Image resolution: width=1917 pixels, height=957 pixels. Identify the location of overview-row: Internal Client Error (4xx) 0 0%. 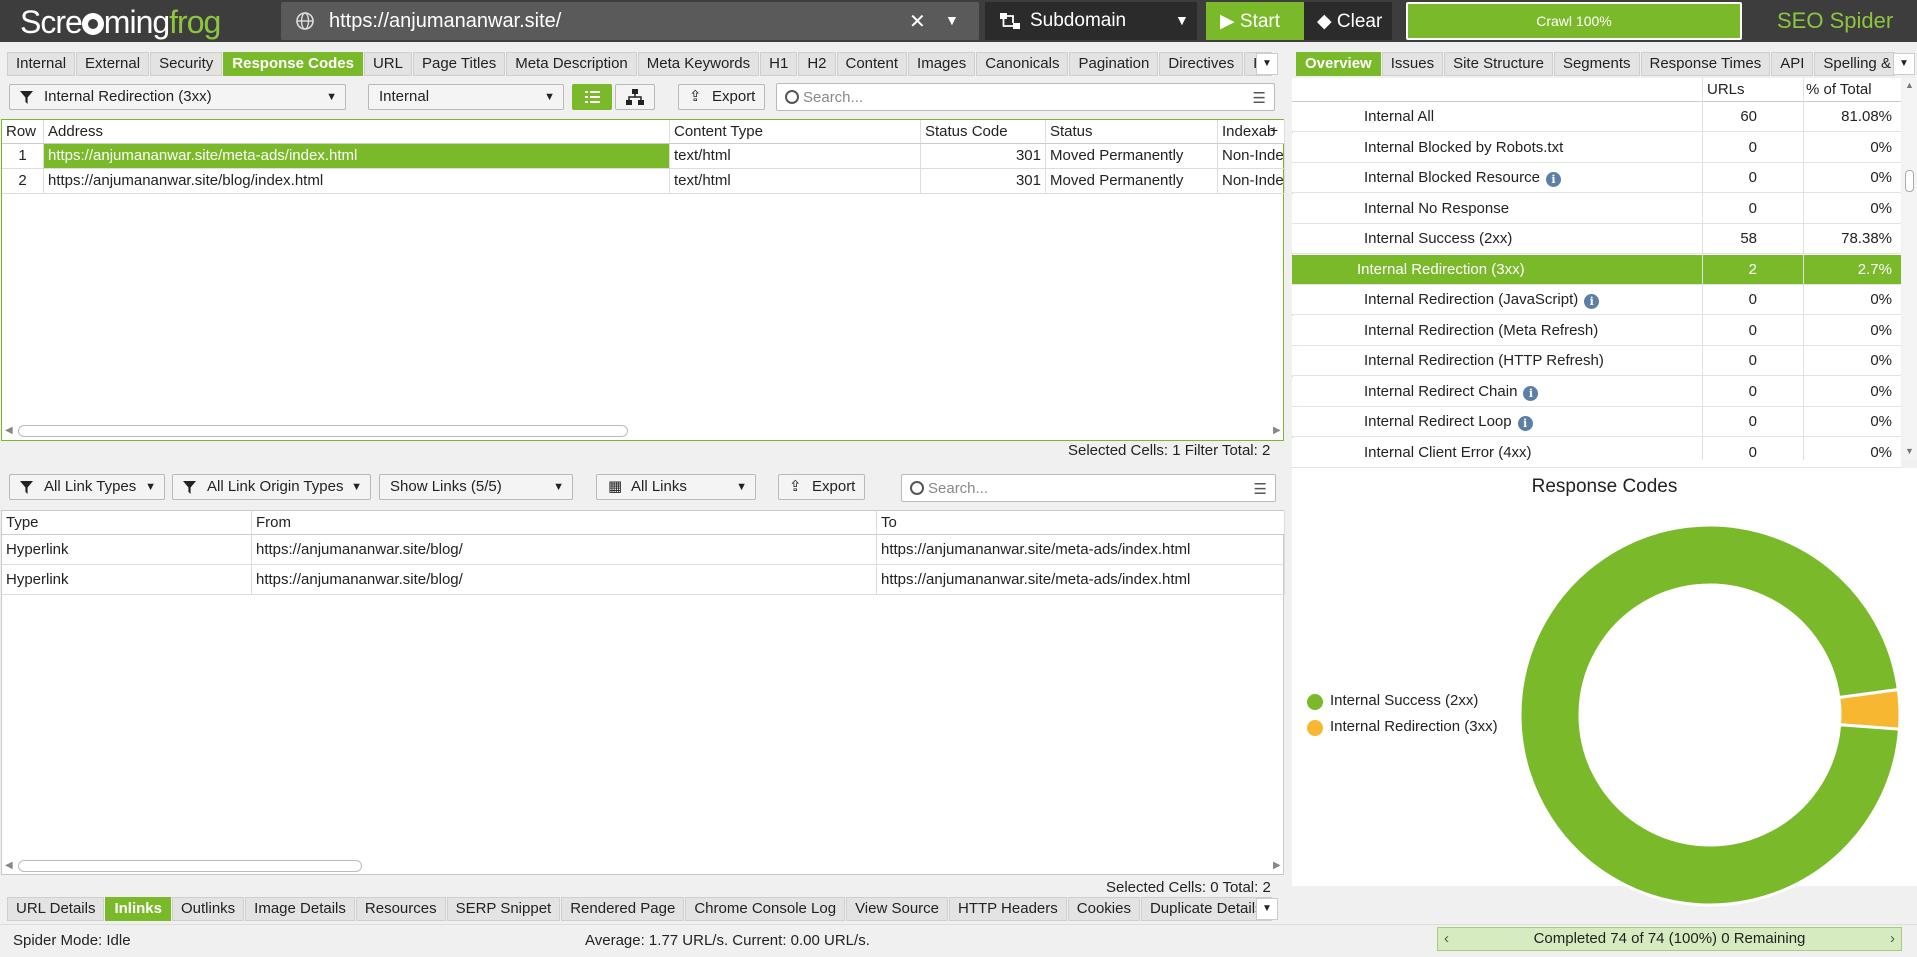
(1596, 452).